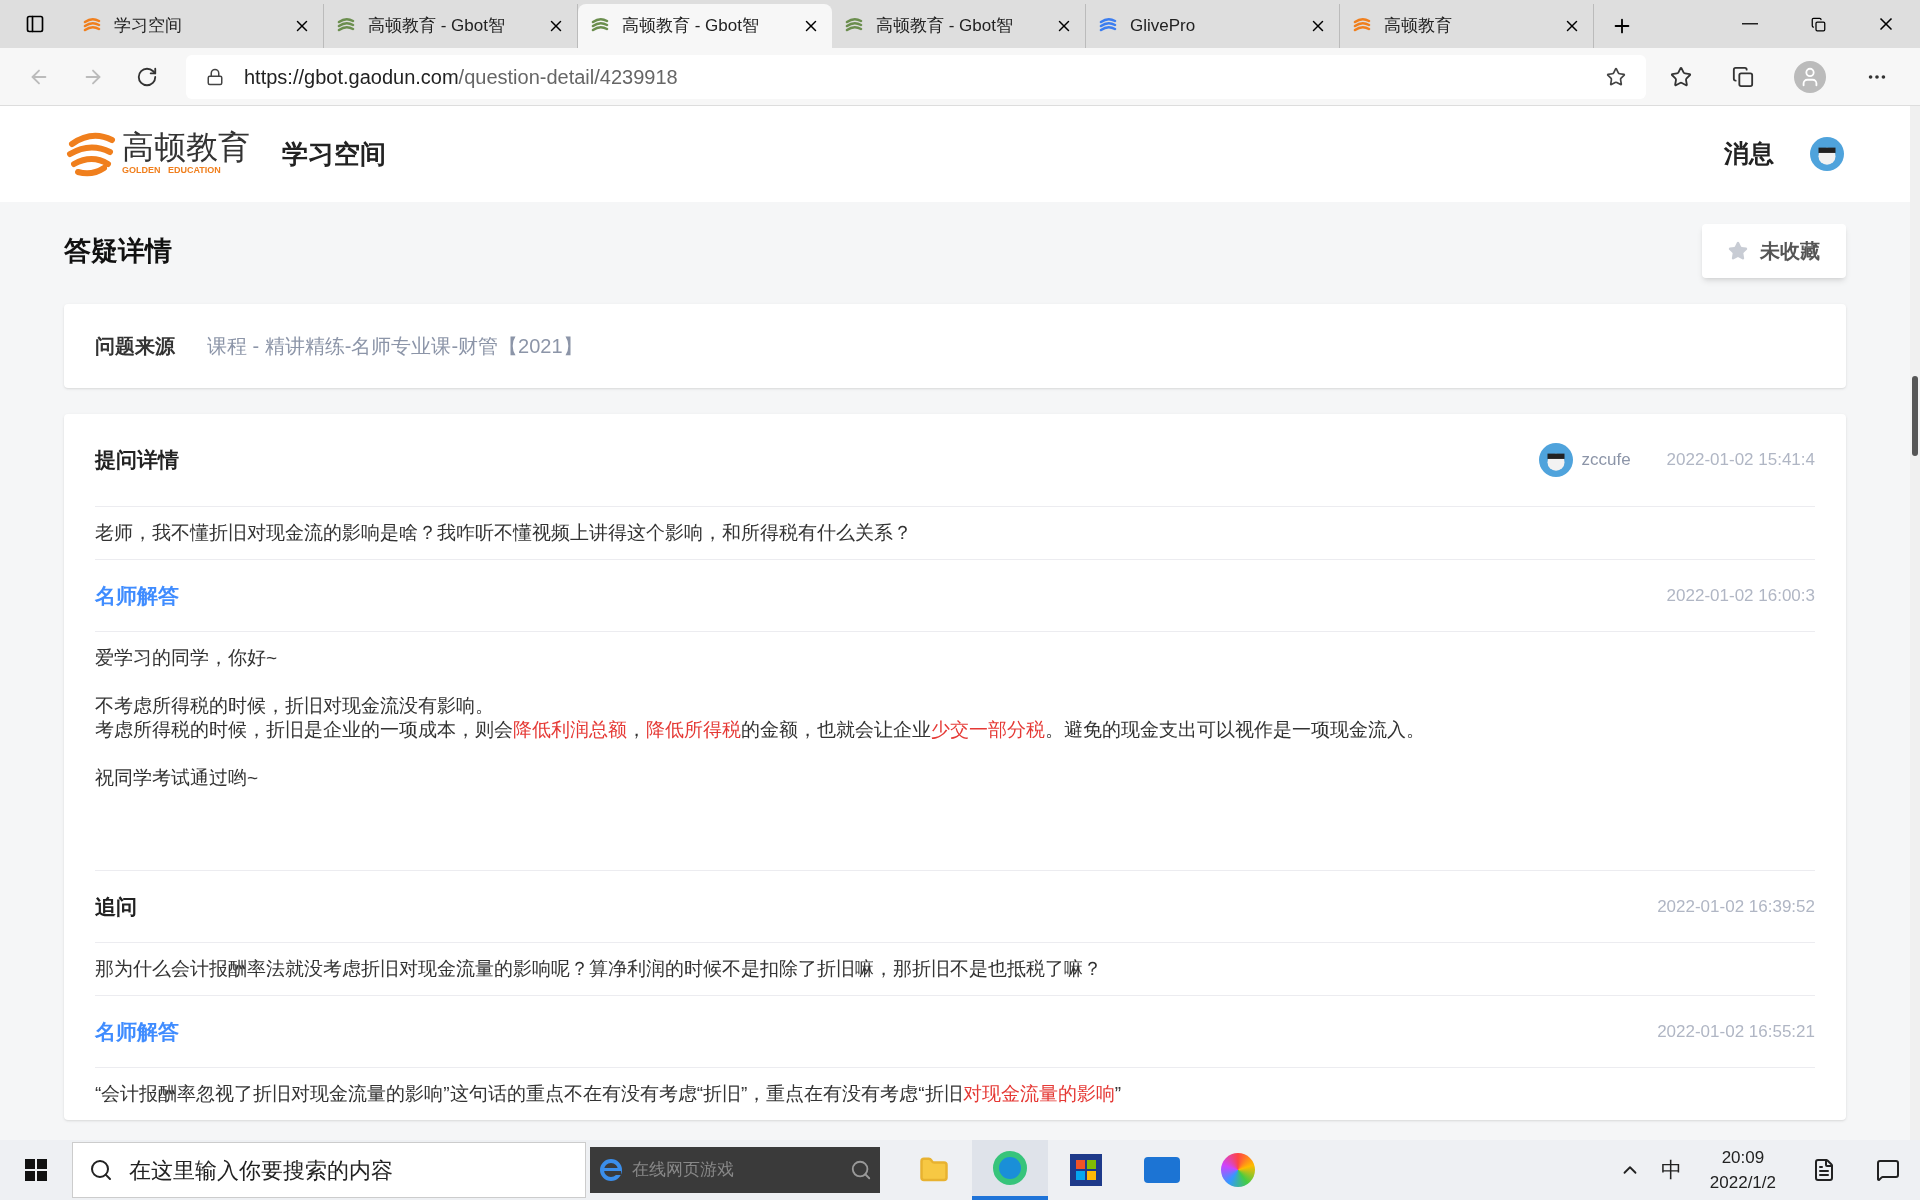 Image resolution: width=1920 pixels, height=1200 pixels. What do you see at coordinates (172, 171) in the screenshot?
I see `logo-subtitle: GOLDEN EDUCATION` at bounding box center [172, 171].